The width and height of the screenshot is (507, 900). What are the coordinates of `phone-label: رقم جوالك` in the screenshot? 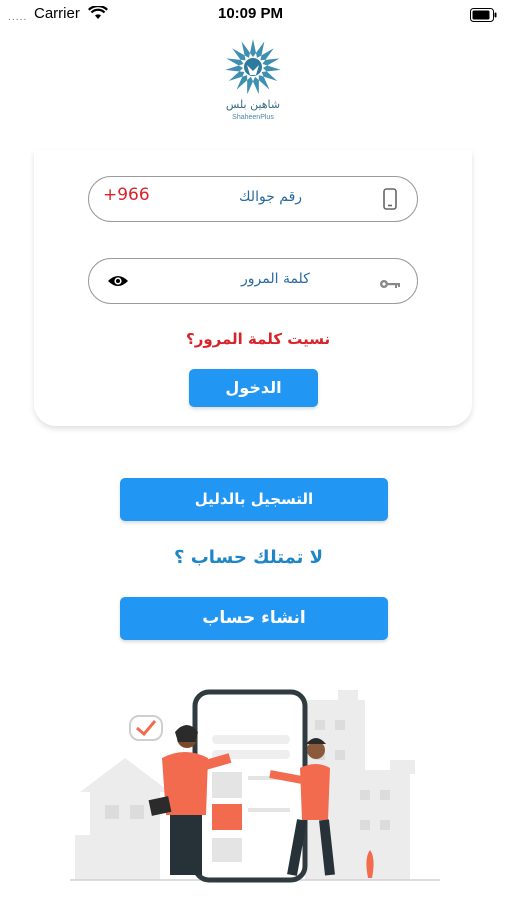 It's located at (271, 197).